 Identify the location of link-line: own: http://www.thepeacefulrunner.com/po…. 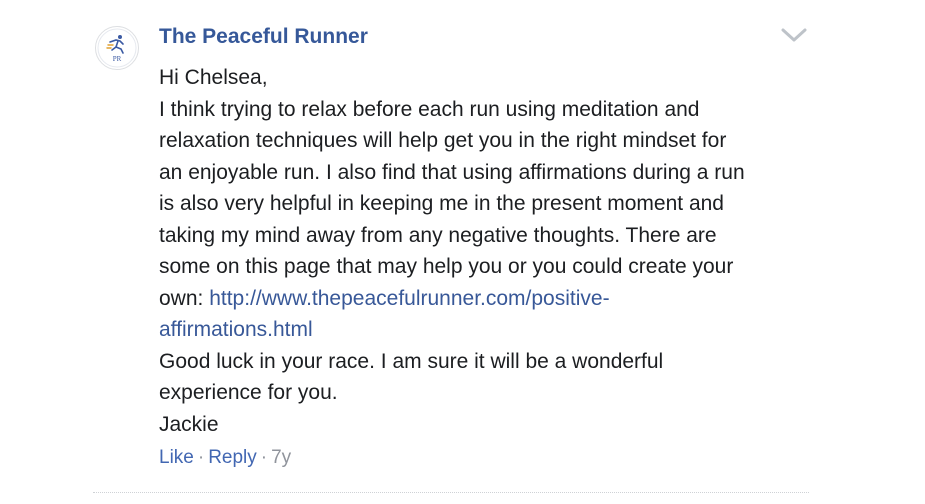
(484, 299).